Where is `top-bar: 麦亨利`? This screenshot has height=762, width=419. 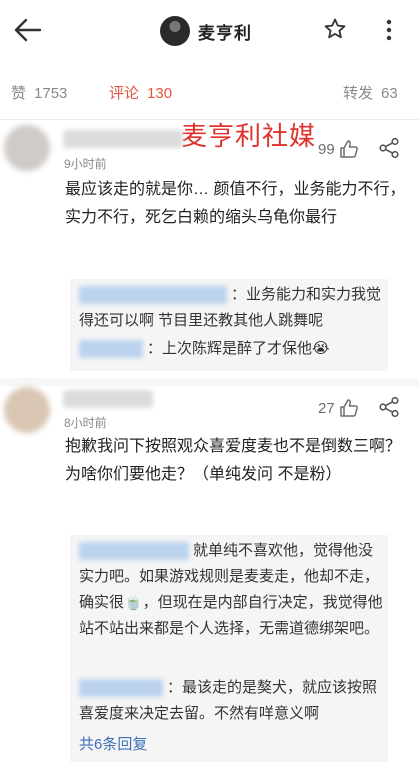 top-bar: 麦亨利 is located at coordinates (209, 31).